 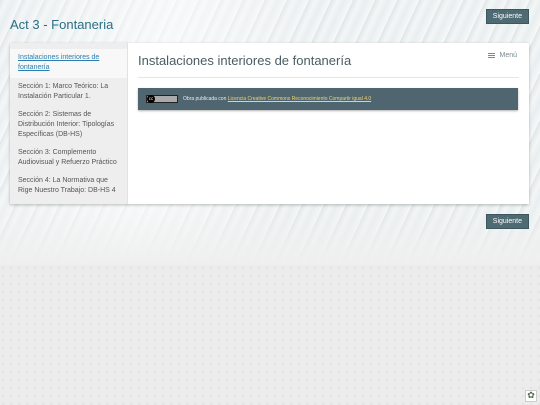 I want to click on license-prefix: Obra publicada con, so click(x=205, y=99).